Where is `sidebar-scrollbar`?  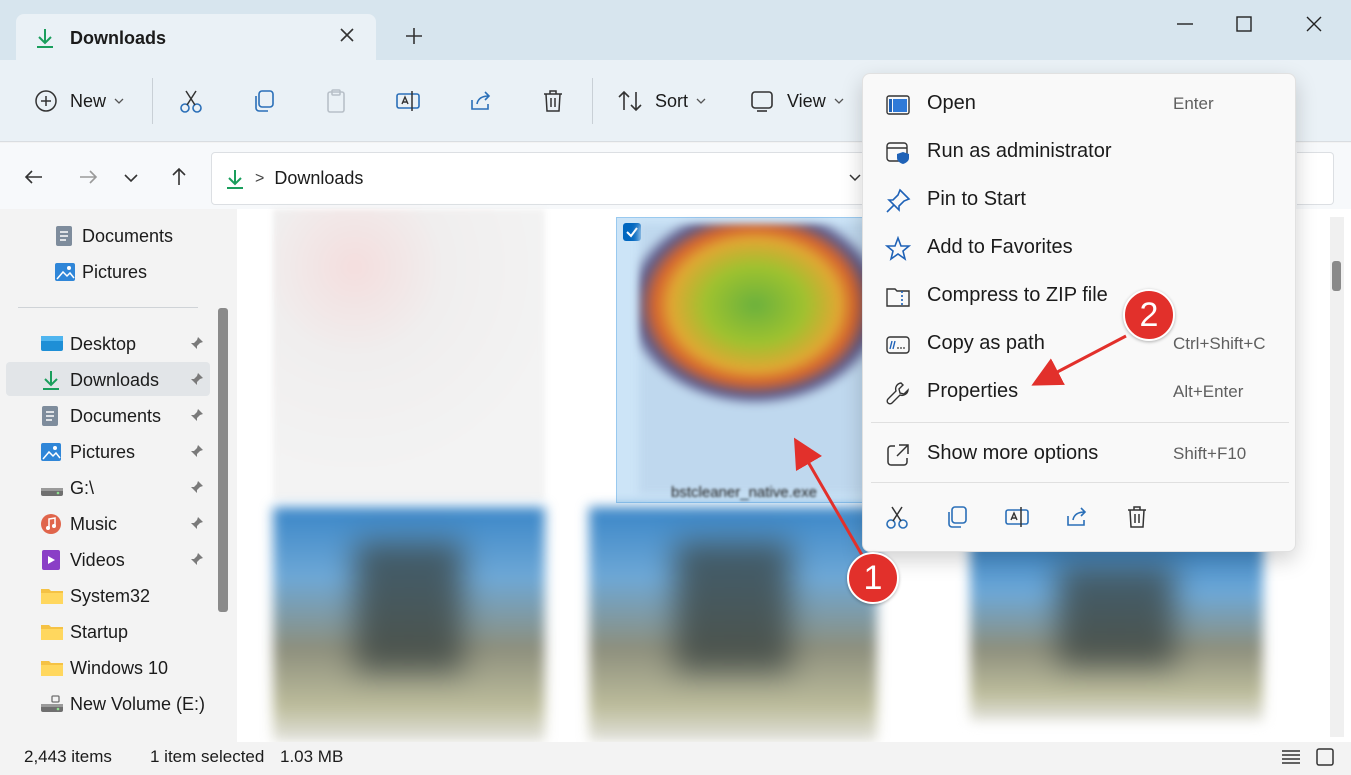
sidebar-scrollbar is located at coordinates (223, 460).